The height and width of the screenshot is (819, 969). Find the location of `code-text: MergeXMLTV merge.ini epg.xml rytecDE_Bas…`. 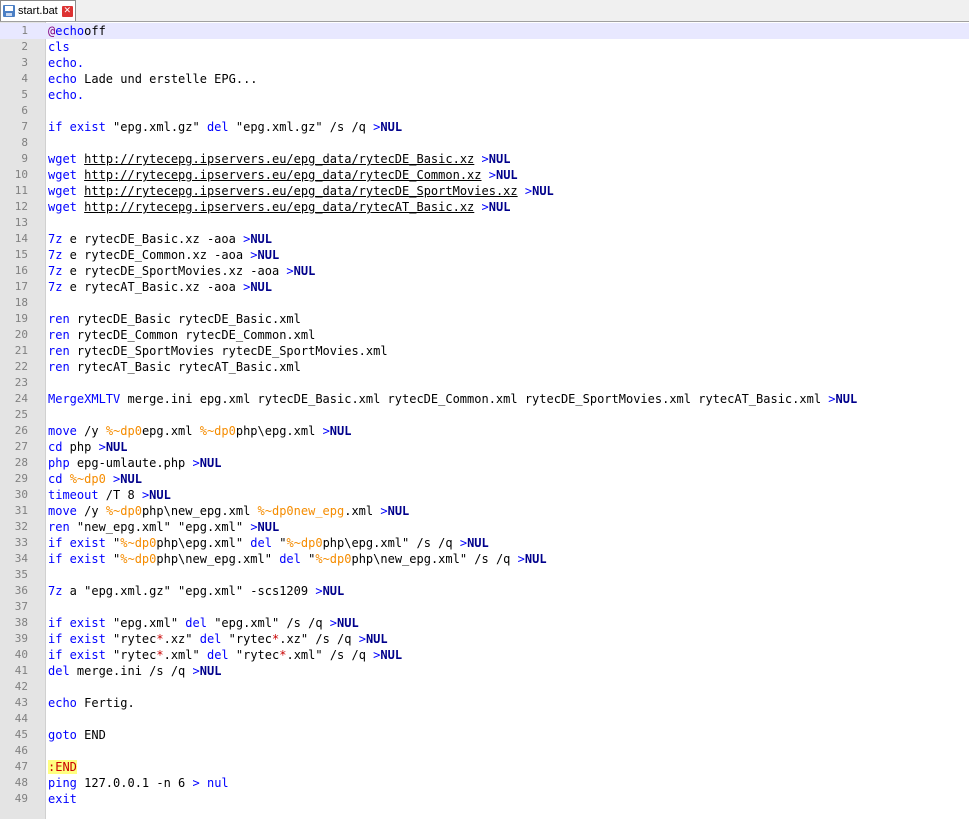

code-text: MergeXMLTV merge.ini epg.xml rytecDE_Bas… is located at coordinates (452, 399).